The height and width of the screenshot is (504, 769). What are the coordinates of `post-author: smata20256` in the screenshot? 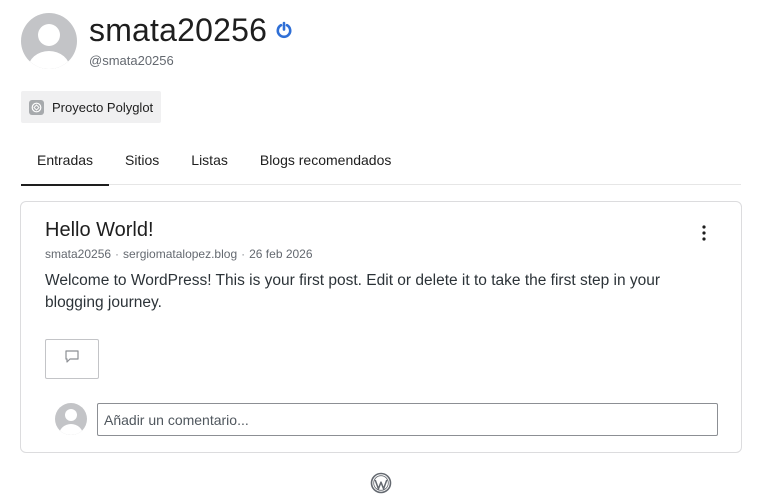 It's located at (78, 254).